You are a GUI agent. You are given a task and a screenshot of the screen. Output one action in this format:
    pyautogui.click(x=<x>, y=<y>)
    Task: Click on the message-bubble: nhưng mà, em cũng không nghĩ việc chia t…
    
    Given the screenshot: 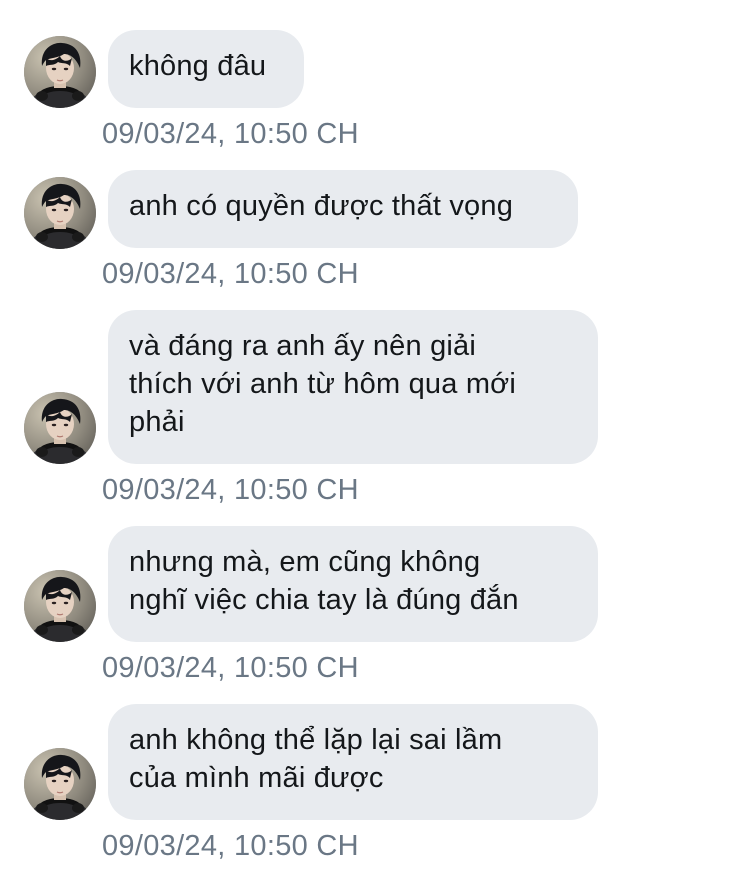 What is the action you would take?
    pyautogui.click(x=353, y=584)
    